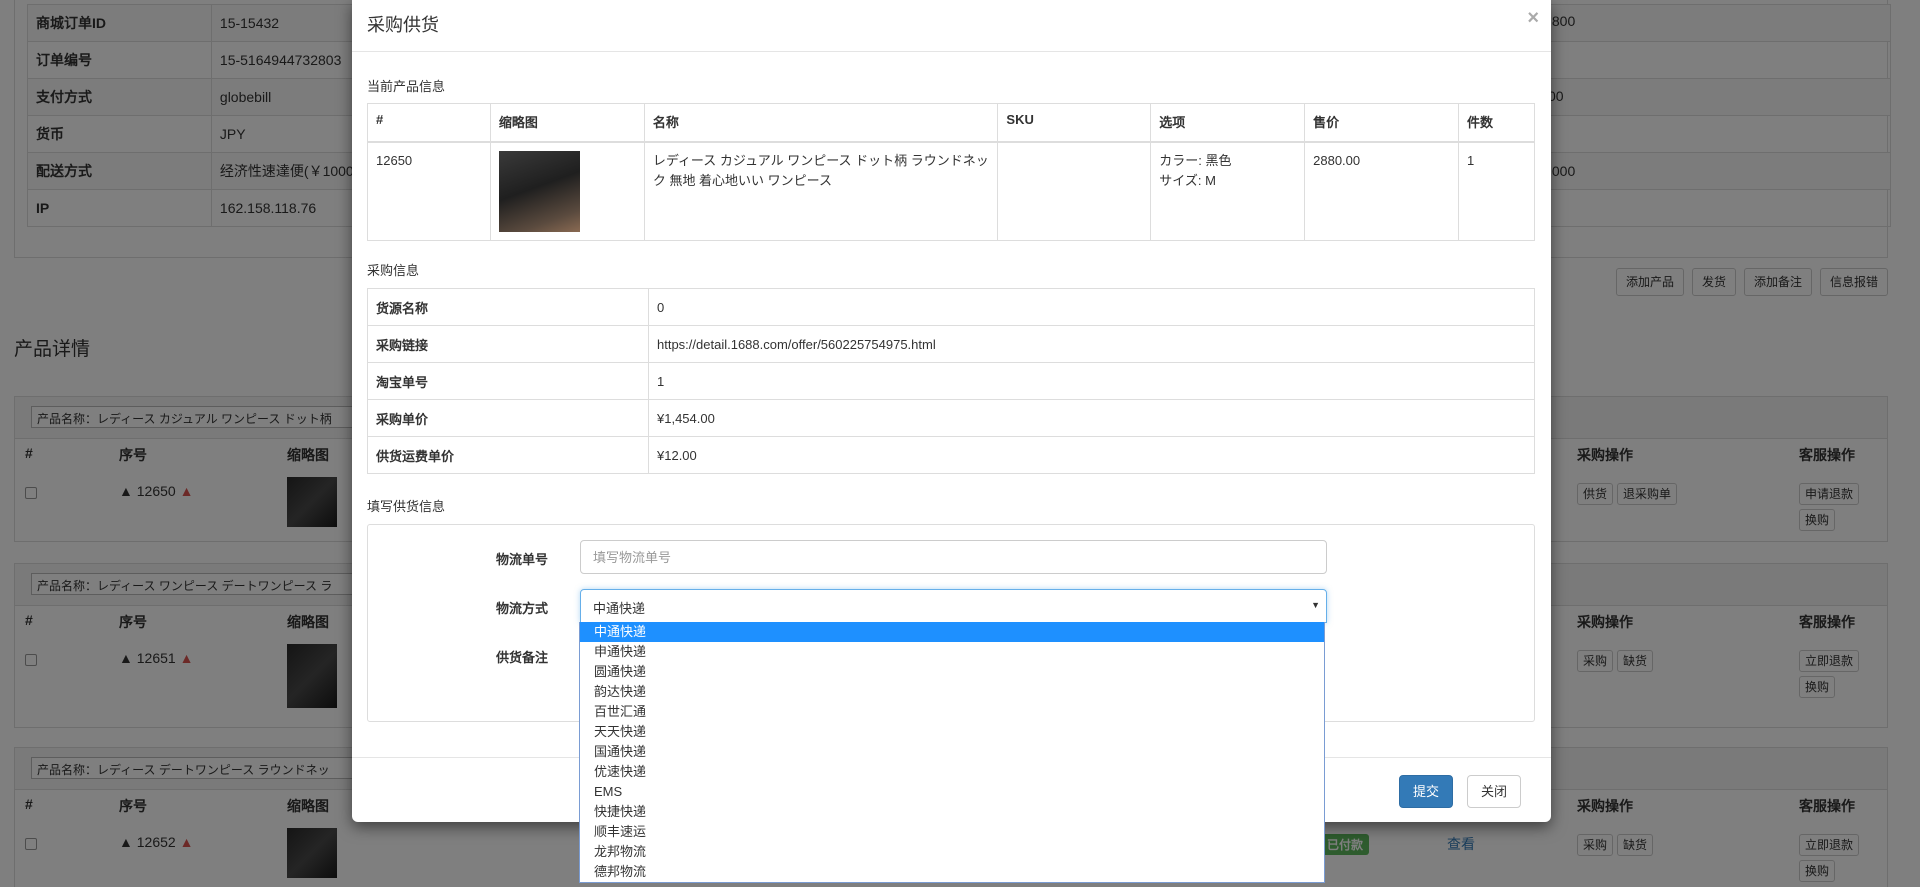 The height and width of the screenshot is (887, 1920). I want to click on modal-header: 采购供货 ×, so click(951, 26).